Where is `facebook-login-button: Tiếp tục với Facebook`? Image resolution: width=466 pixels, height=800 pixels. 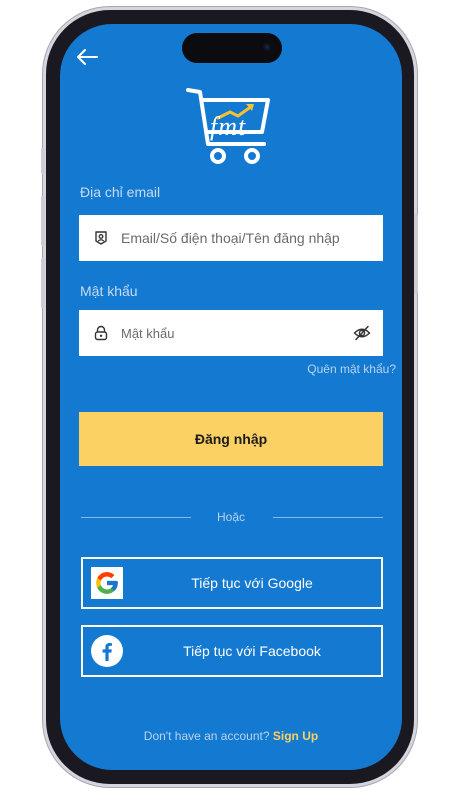 facebook-login-button: Tiếp tục với Facebook is located at coordinates (232, 651).